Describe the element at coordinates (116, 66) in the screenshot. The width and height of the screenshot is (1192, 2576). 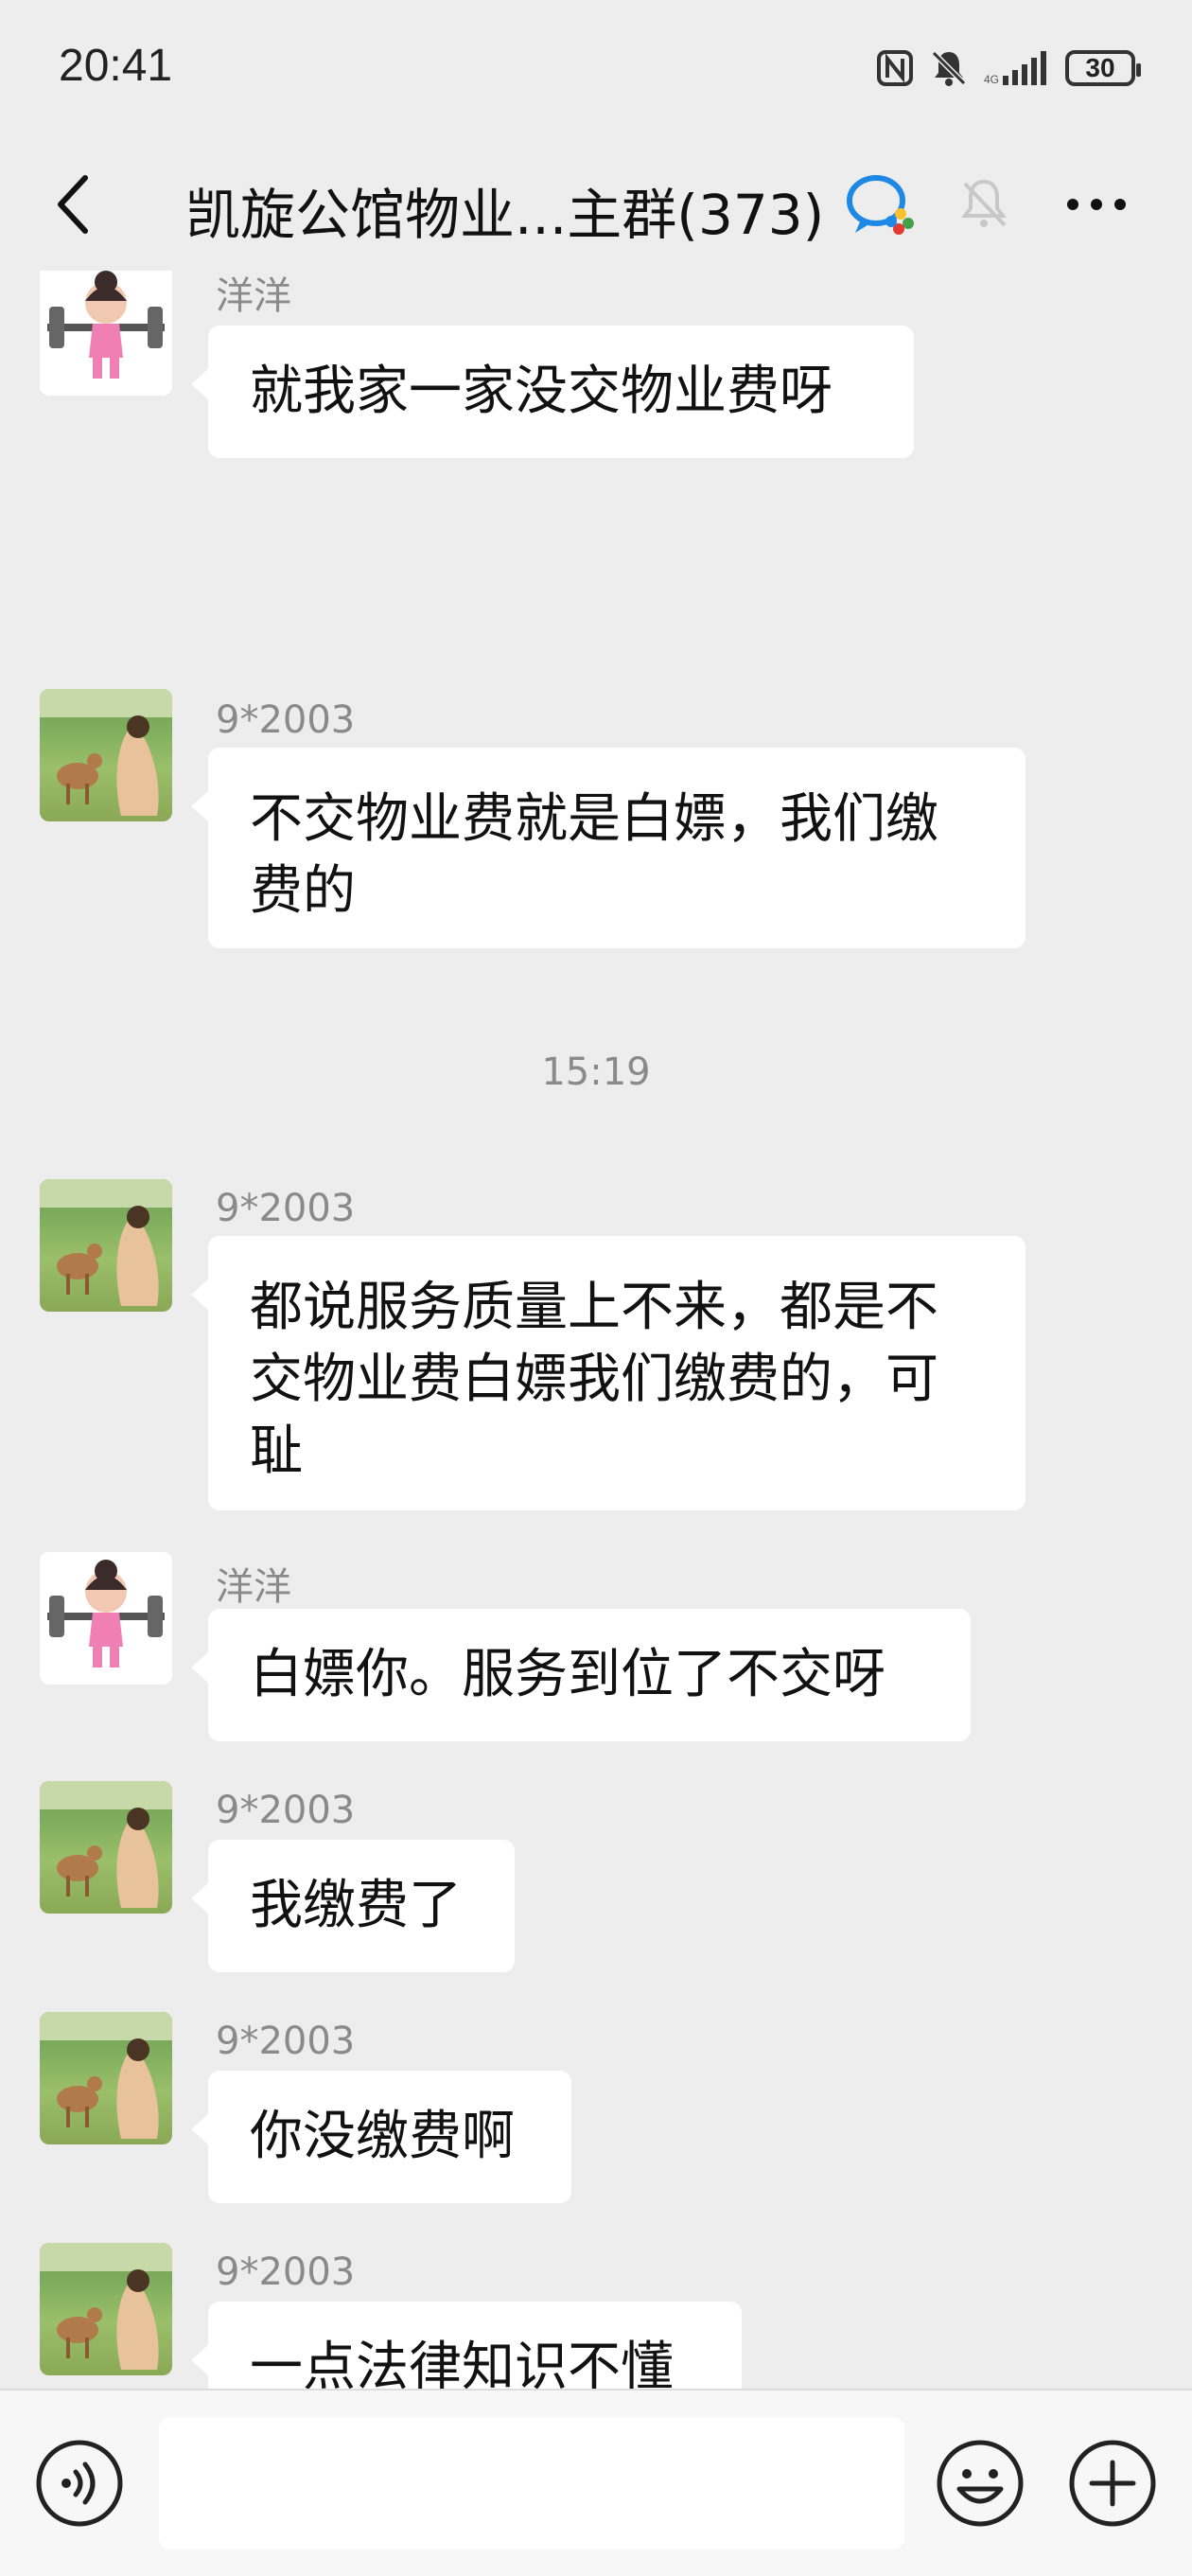
I see `status-time: 20:41` at that location.